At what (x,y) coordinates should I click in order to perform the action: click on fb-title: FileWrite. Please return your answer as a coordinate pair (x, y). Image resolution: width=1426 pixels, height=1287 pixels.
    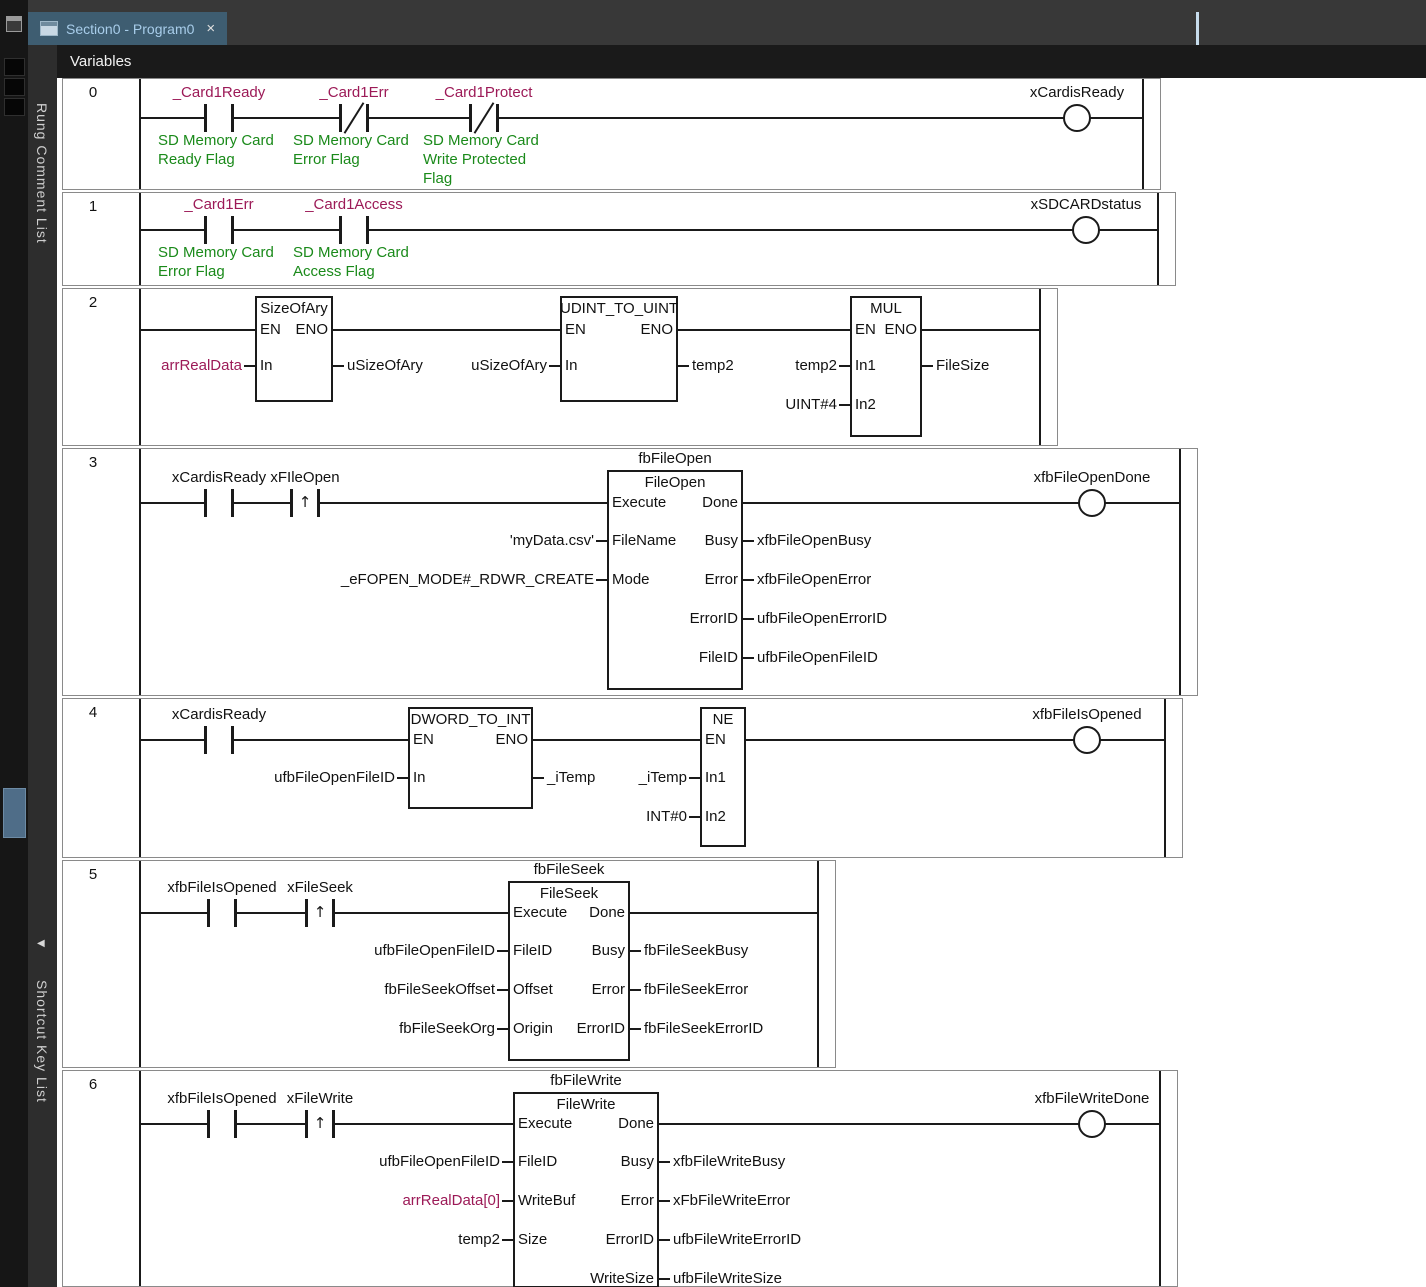
    Looking at the image, I should click on (586, 1104).